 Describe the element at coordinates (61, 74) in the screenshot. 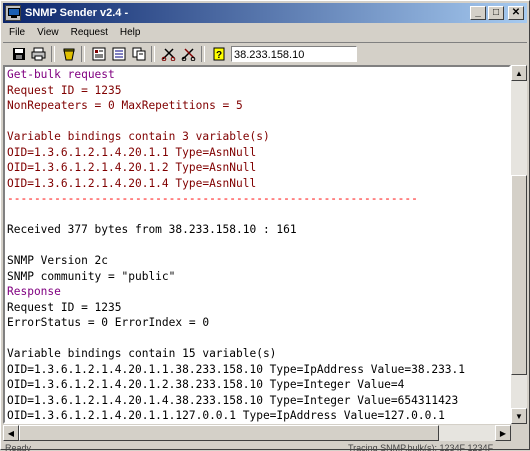

I see `output-line: Get-bulk request` at that location.